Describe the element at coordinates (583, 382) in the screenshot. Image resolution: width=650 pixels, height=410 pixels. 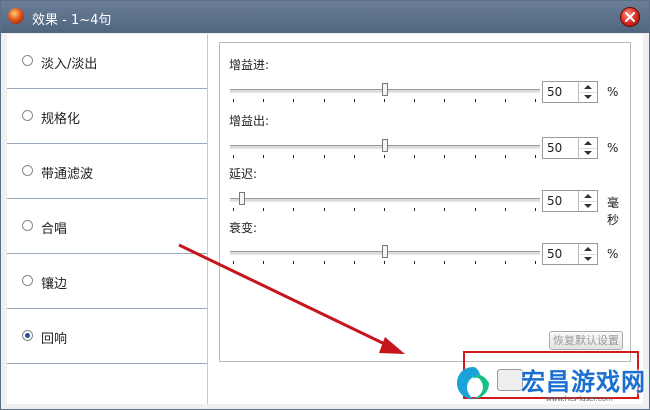
I see `watermark-text: 宏昌游戏网` at that location.